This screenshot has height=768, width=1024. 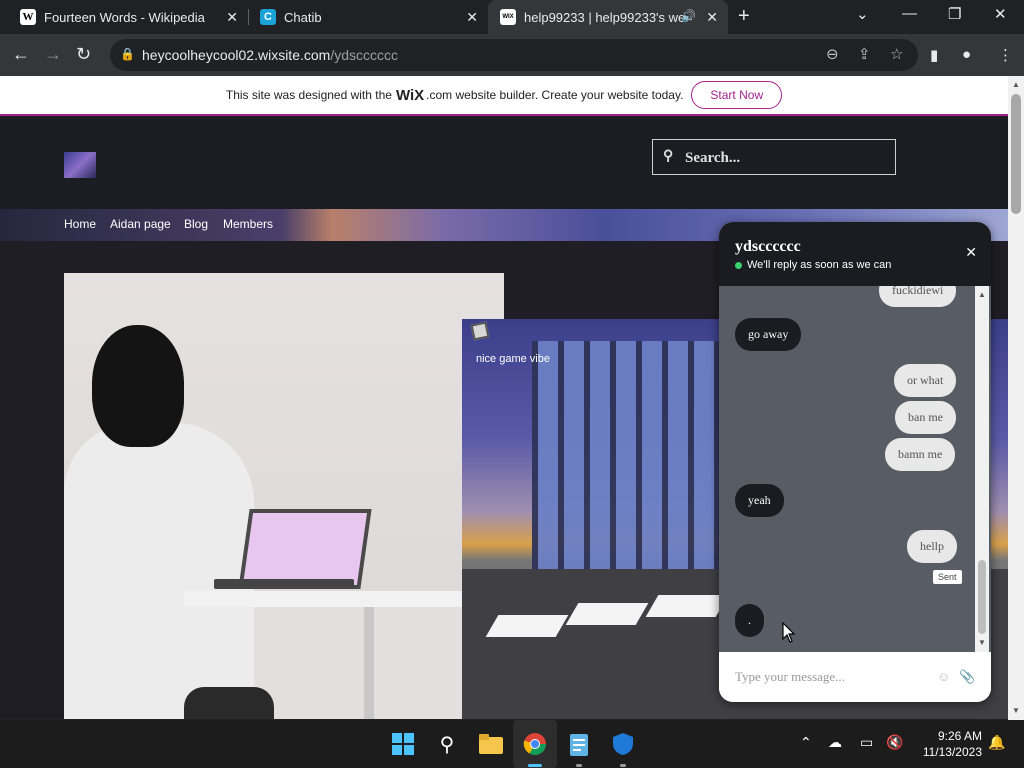 I want to click on tab-title: Fourteen Words - Wikipedia, so click(x=124, y=17).